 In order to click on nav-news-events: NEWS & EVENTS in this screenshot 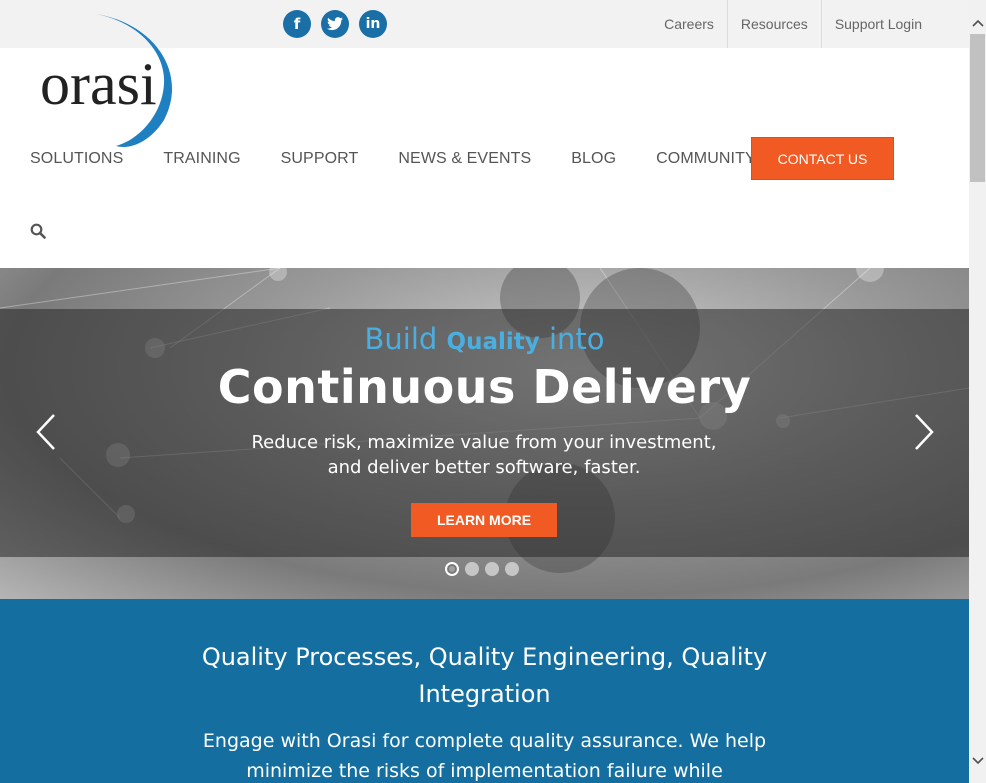, I will do `click(464, 159)`.